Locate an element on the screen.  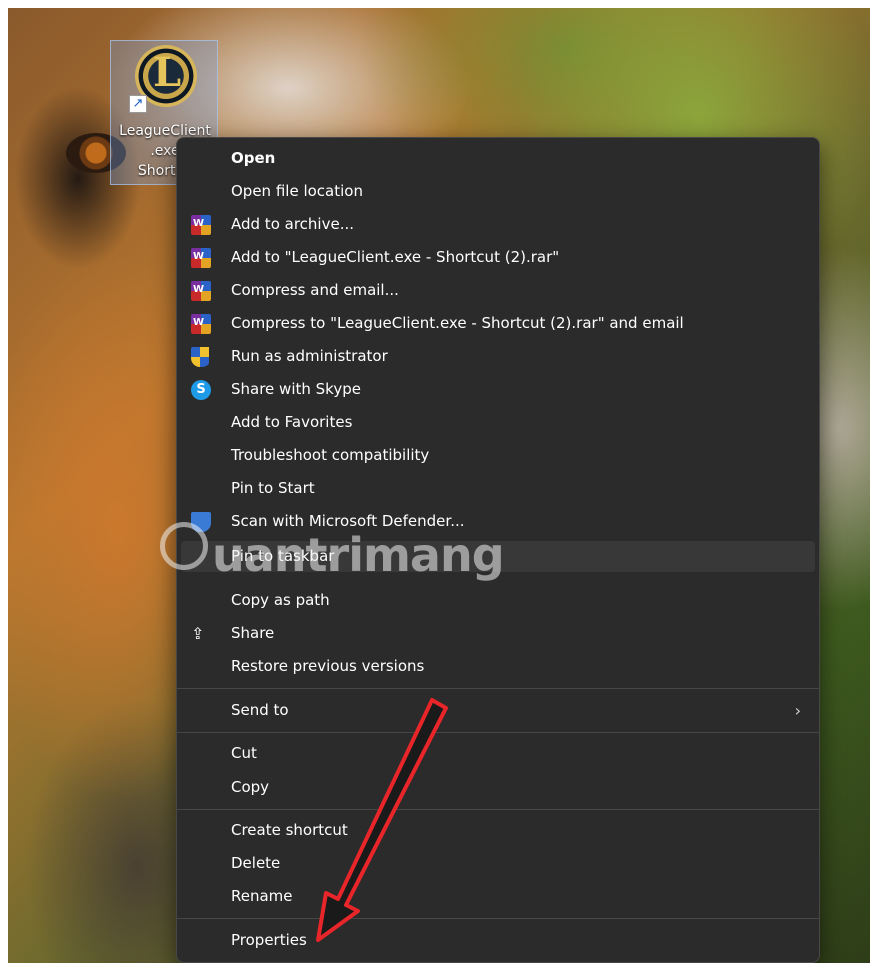
menu-item-share-with-skype: S Share with Skype is located at coordinates (498, 389).